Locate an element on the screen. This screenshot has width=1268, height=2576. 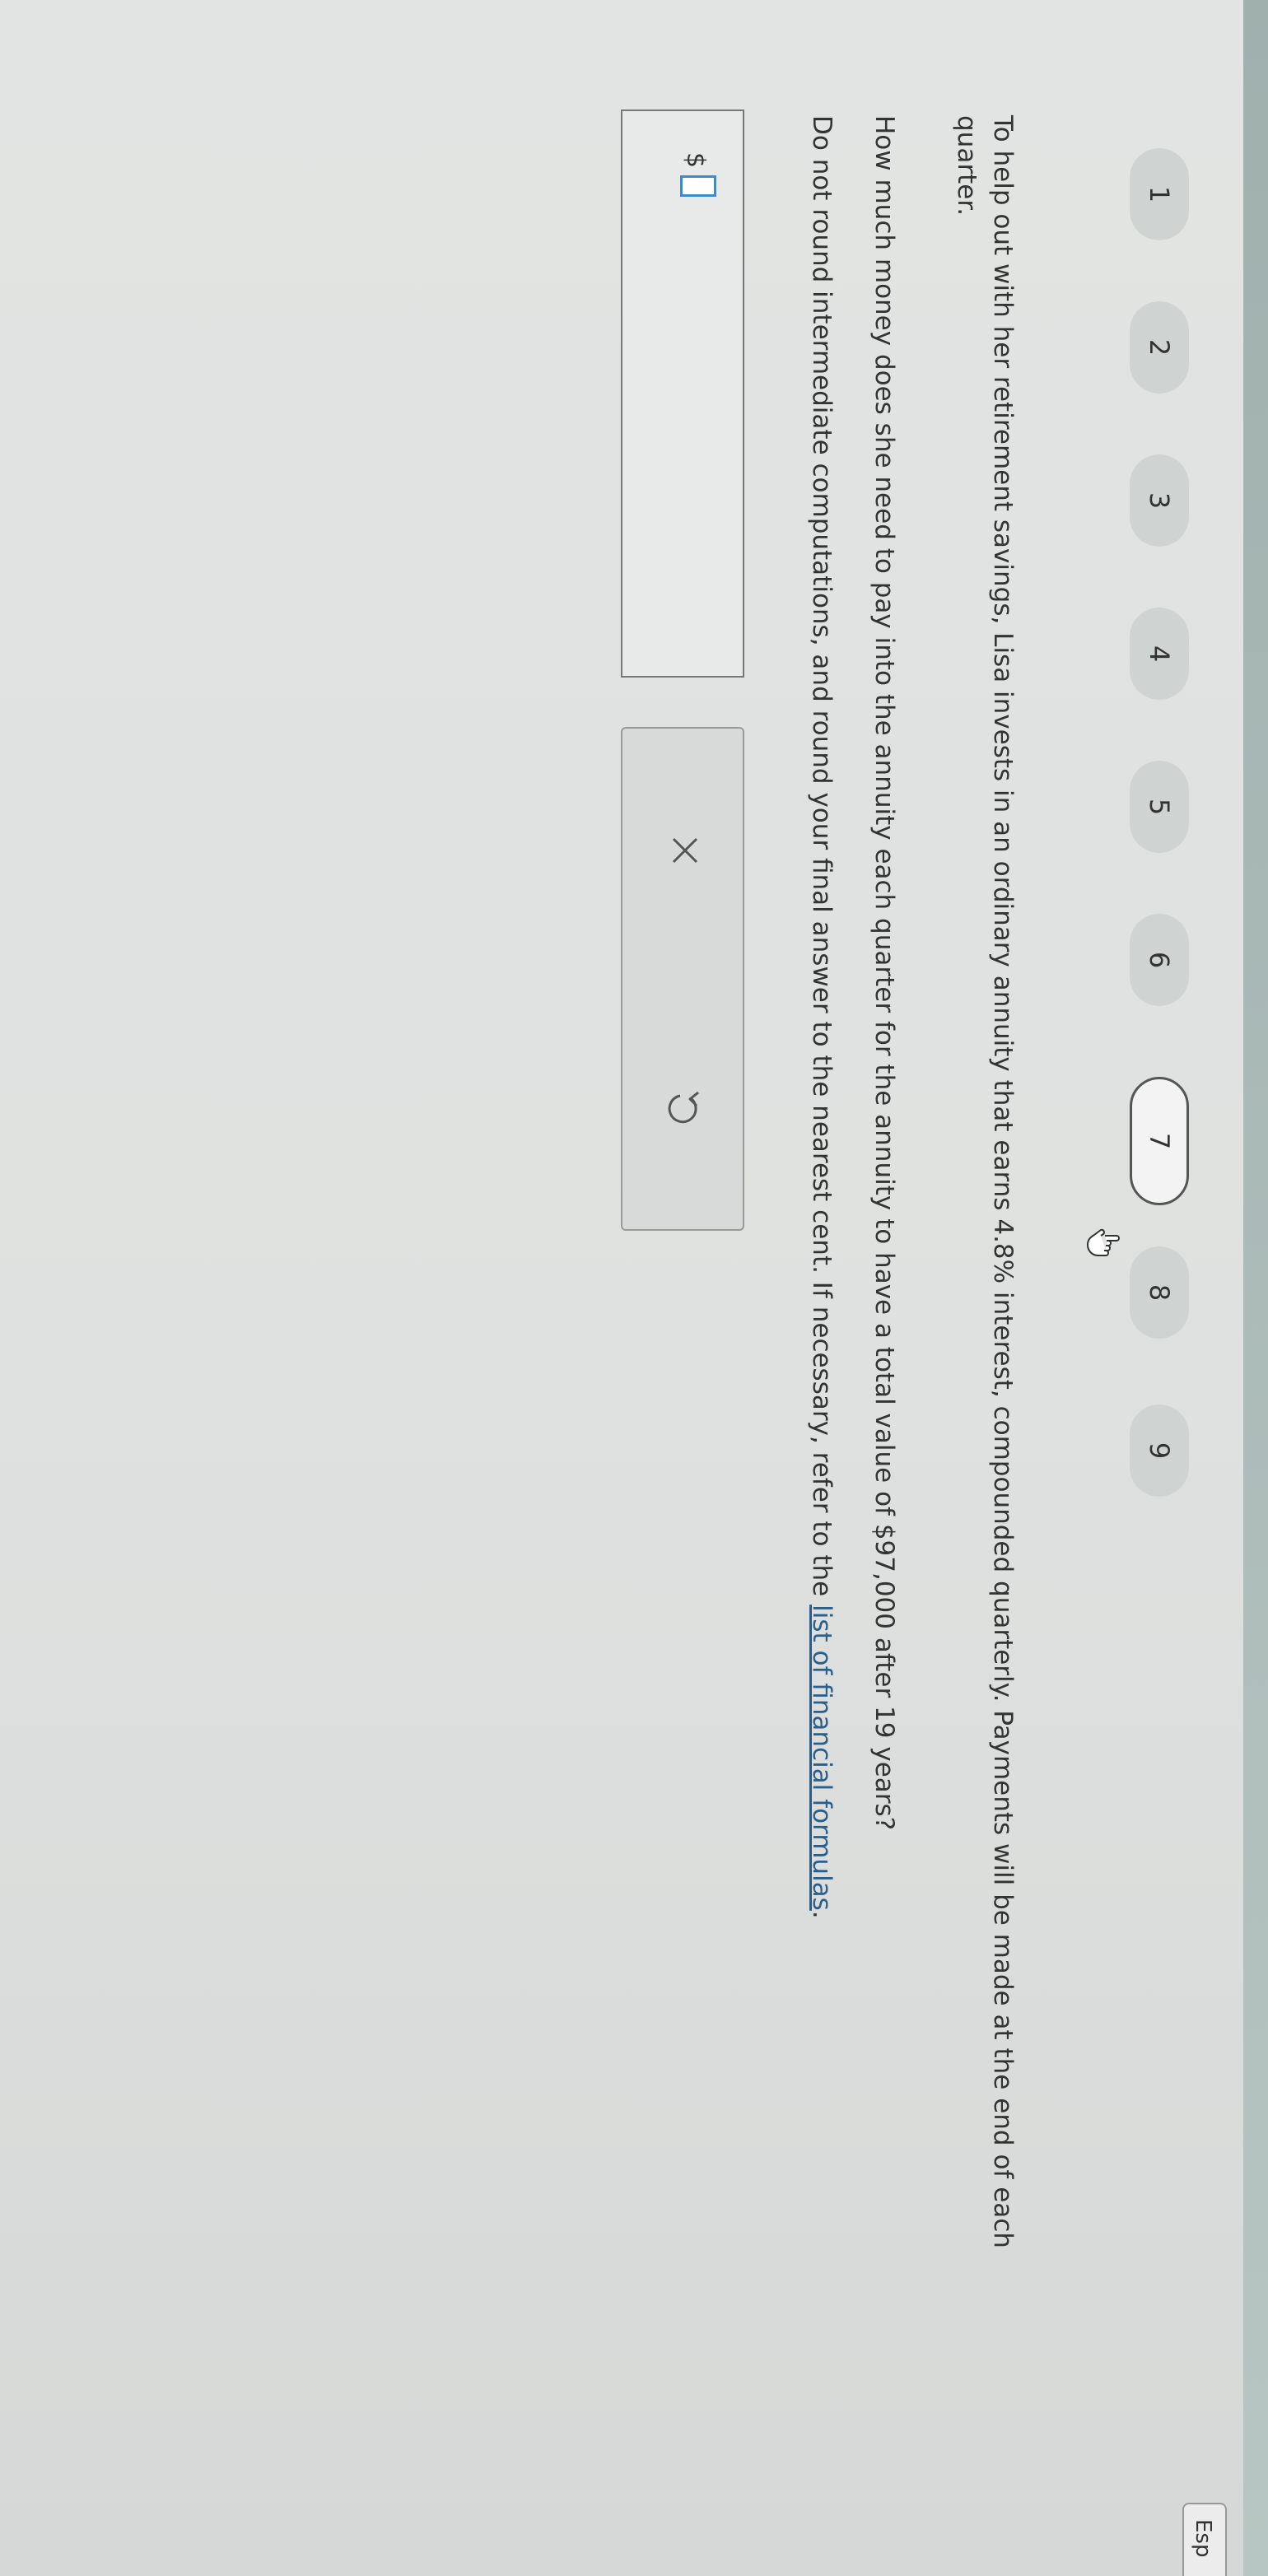
question-nav-1: 1 is located at coordinates (1159, 194).